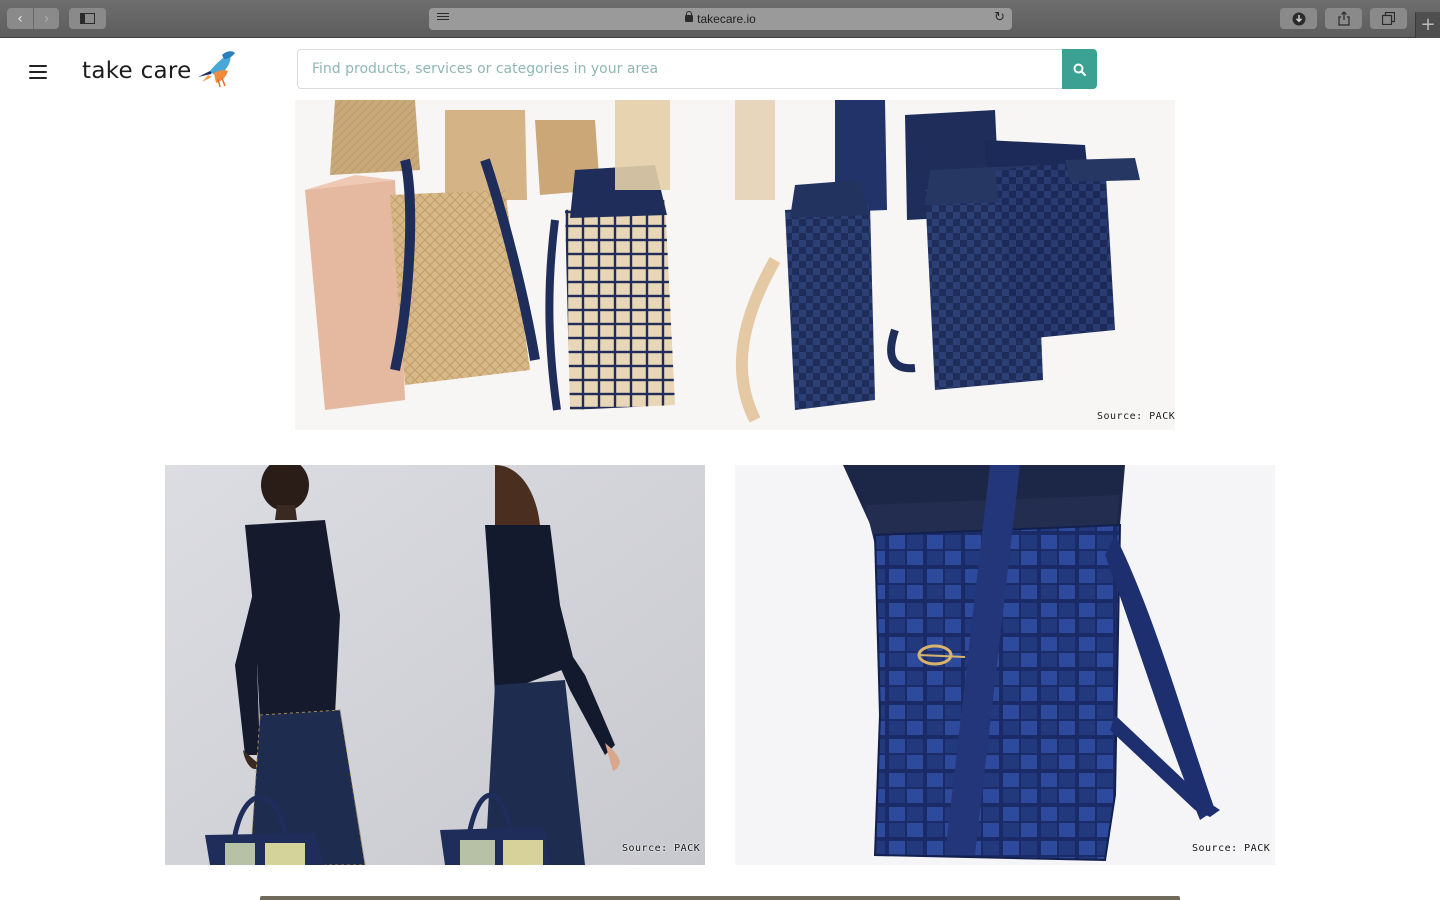  I want to click on back-arrow-icon: ‹, so click(20, 18).